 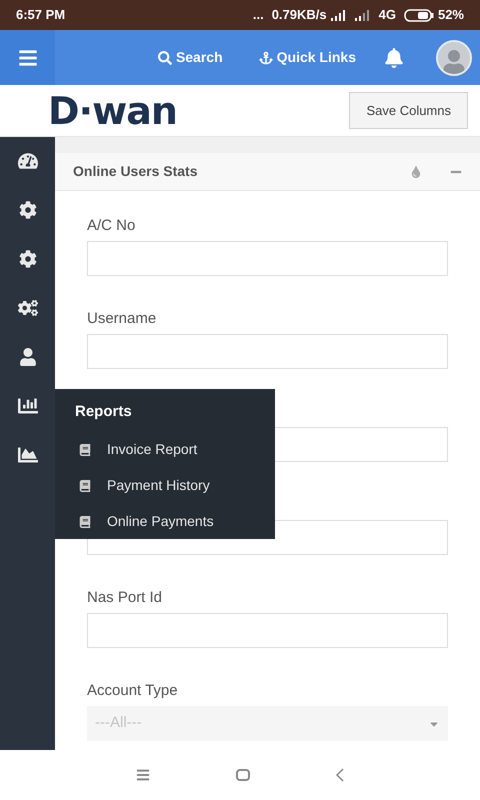 I want to click on field-label: Account Type, so click(x=132, y=690).